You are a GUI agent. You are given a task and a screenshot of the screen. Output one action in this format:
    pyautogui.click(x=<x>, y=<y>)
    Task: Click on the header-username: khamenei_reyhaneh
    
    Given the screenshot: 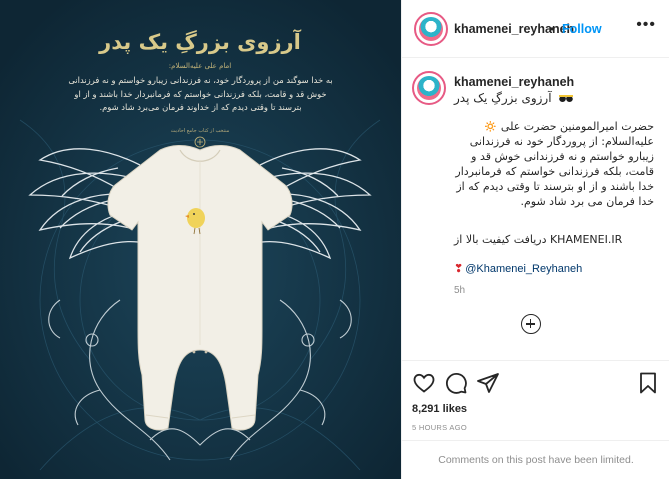 What is the action you would take?
    pyautogui.click(x=514, y=29)
    